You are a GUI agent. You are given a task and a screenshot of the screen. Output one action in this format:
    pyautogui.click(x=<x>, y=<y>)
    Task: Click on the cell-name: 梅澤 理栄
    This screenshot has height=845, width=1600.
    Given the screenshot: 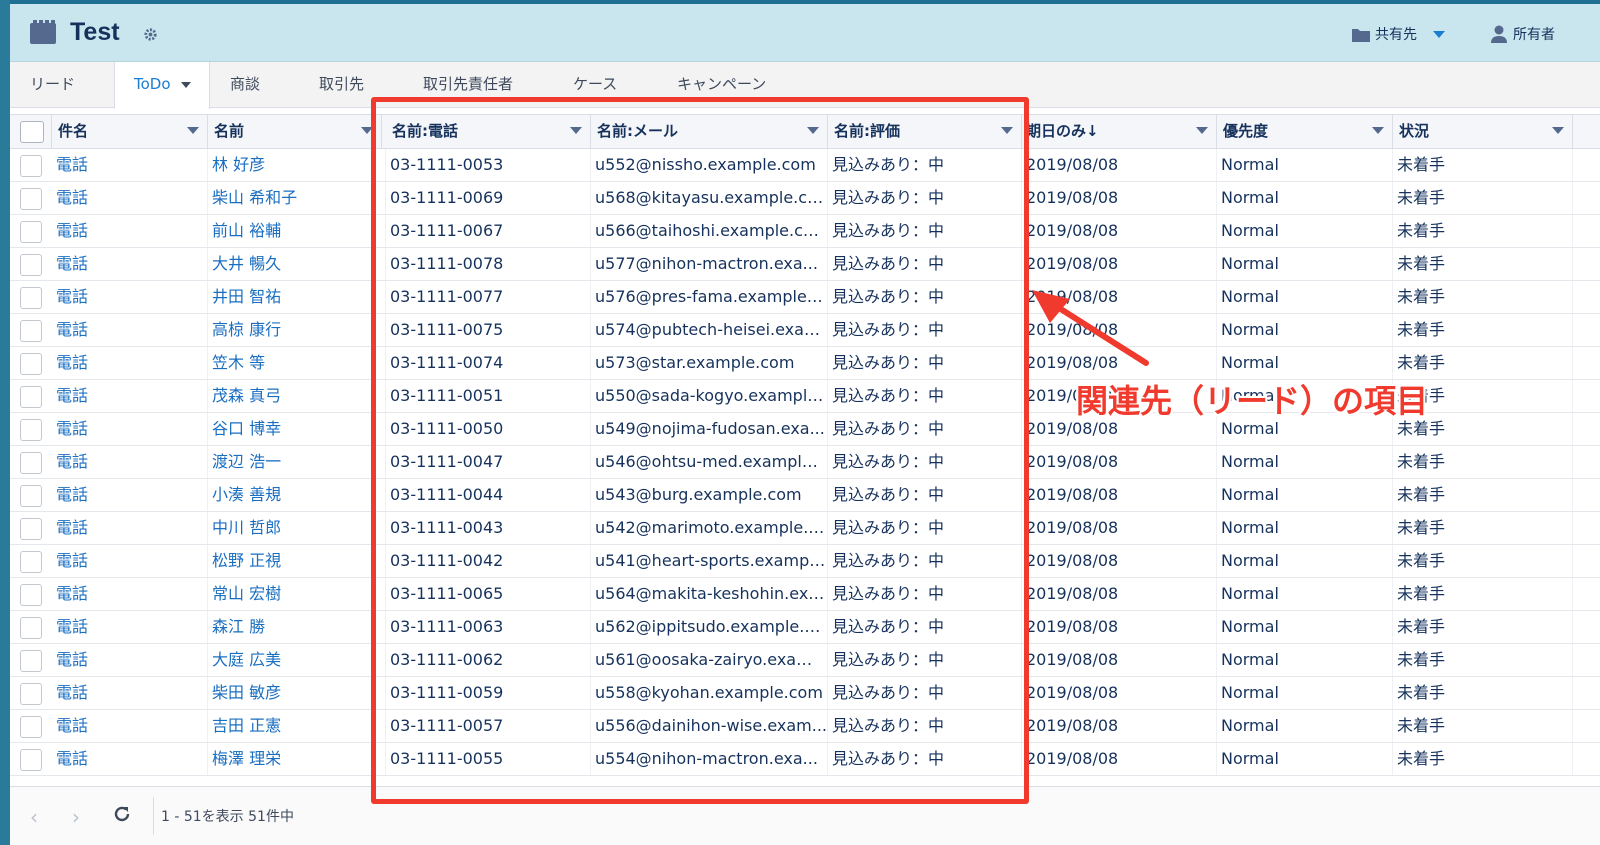 What is the action you would take?
    pyautogui.click(x=297, y=759)
    